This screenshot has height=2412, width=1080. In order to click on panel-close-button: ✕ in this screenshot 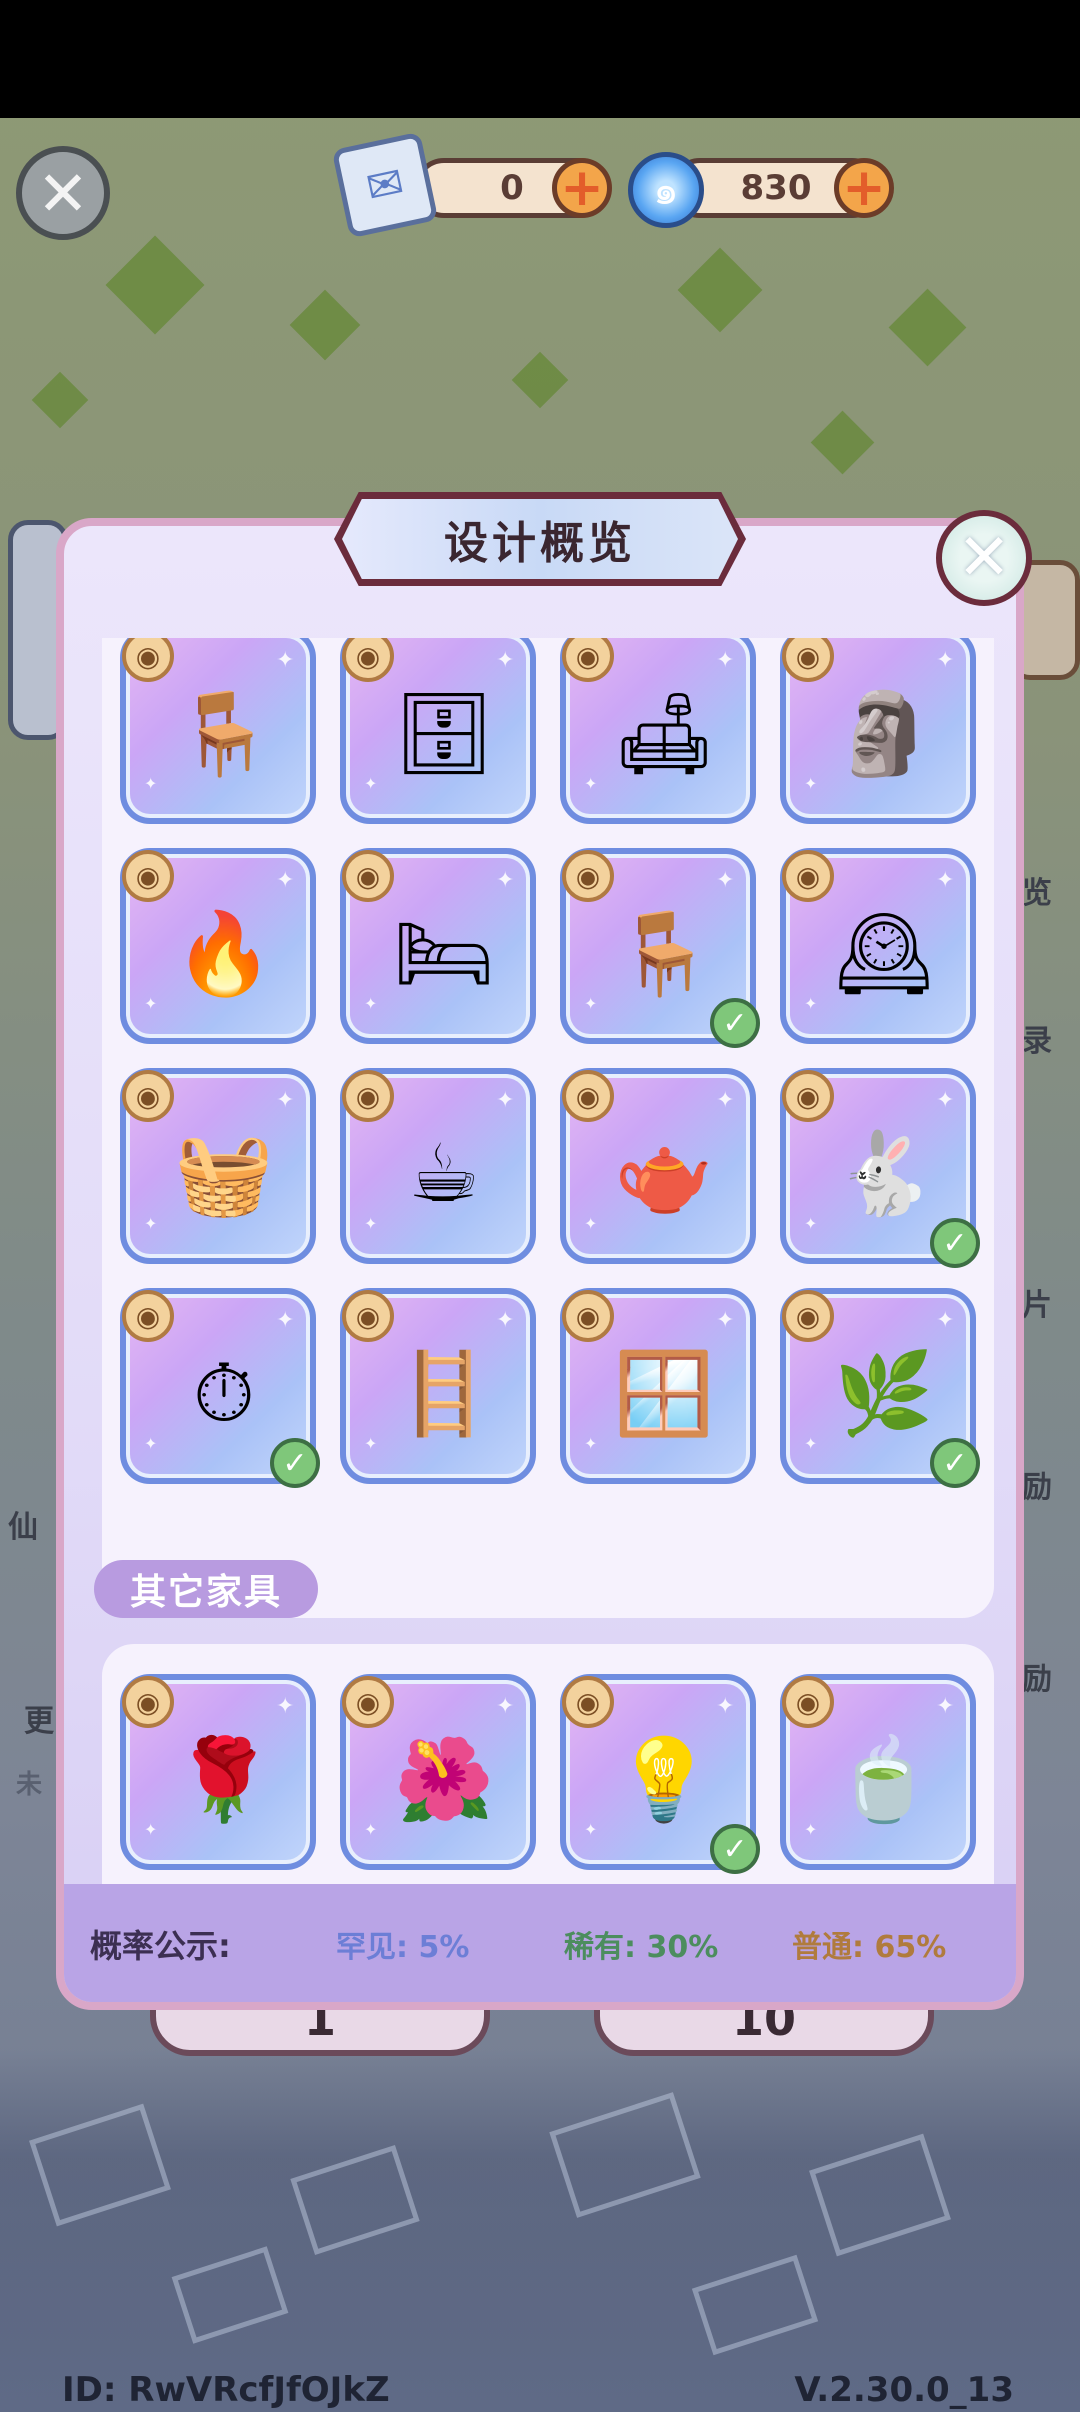, I will do `click(984, 558)`.